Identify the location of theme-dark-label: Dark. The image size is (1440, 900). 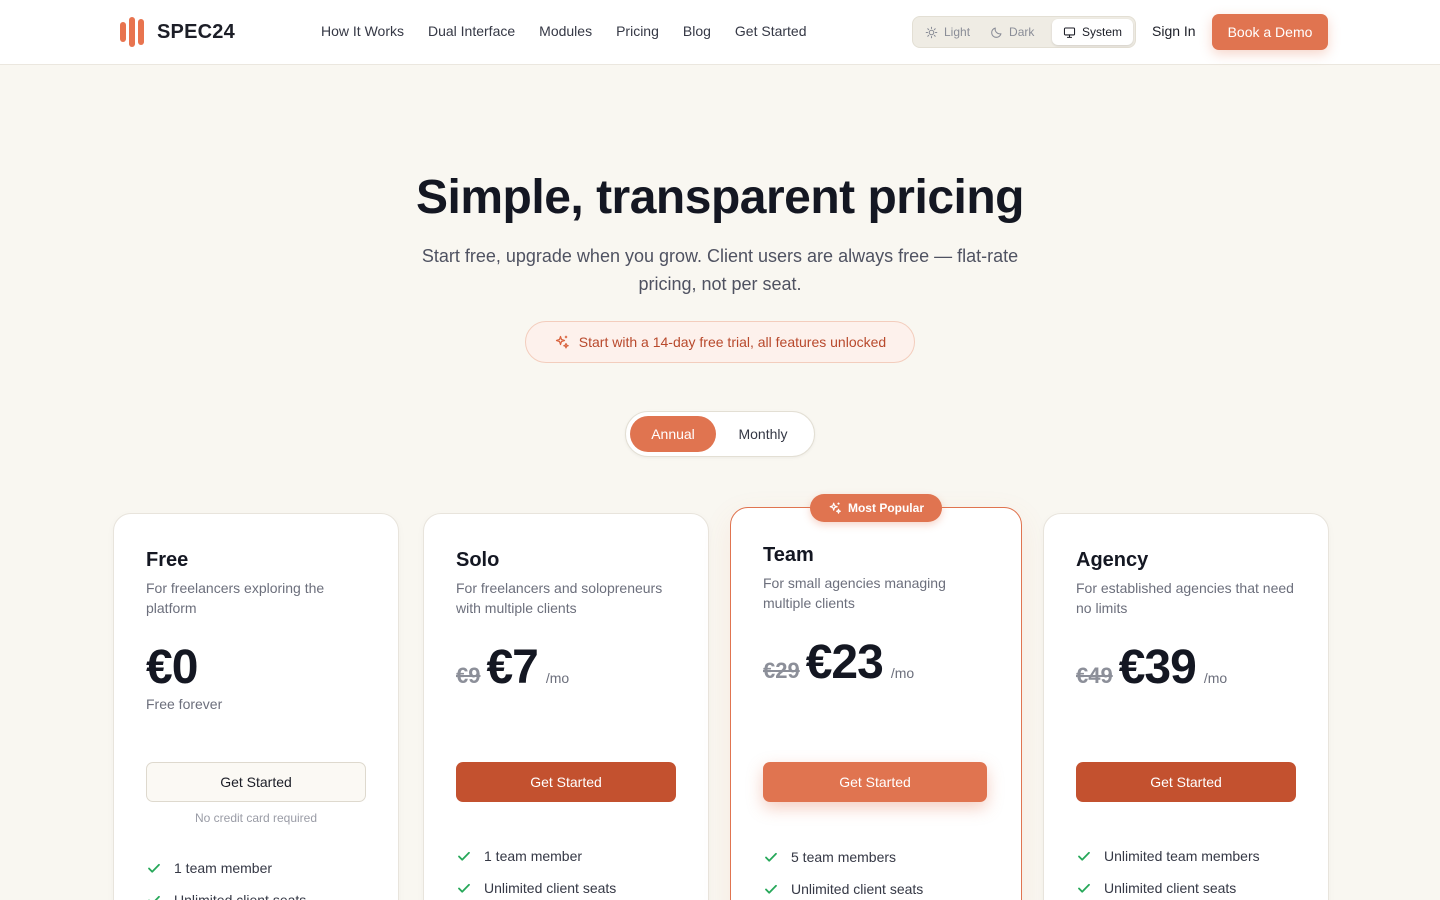
(1022, 32).